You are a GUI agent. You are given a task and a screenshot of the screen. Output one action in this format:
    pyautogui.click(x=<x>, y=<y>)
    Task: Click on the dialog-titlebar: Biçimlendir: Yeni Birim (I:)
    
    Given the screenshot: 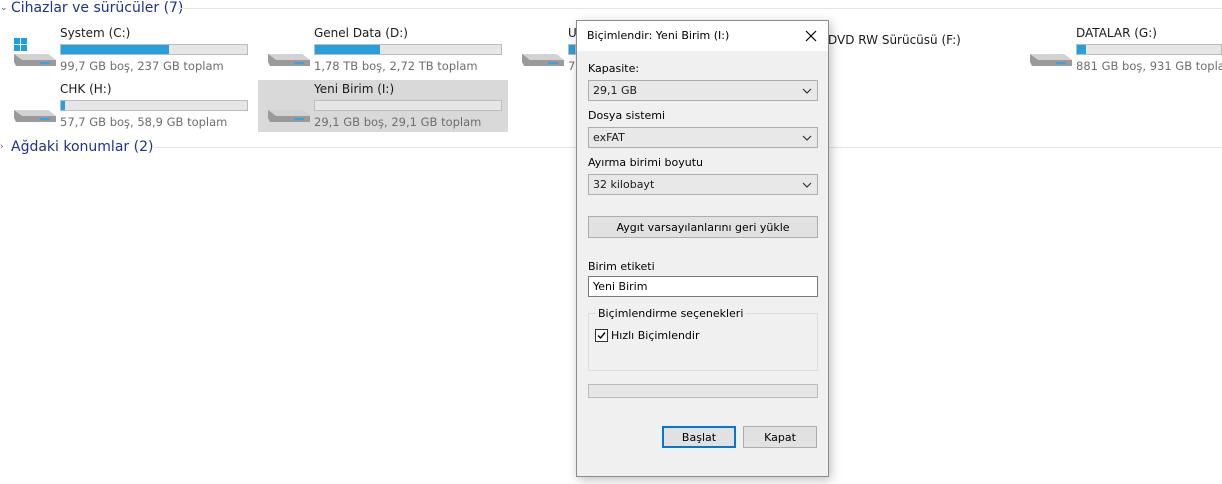 What is the action you would take?
    pyautogui.click(x=702, y=36)
    